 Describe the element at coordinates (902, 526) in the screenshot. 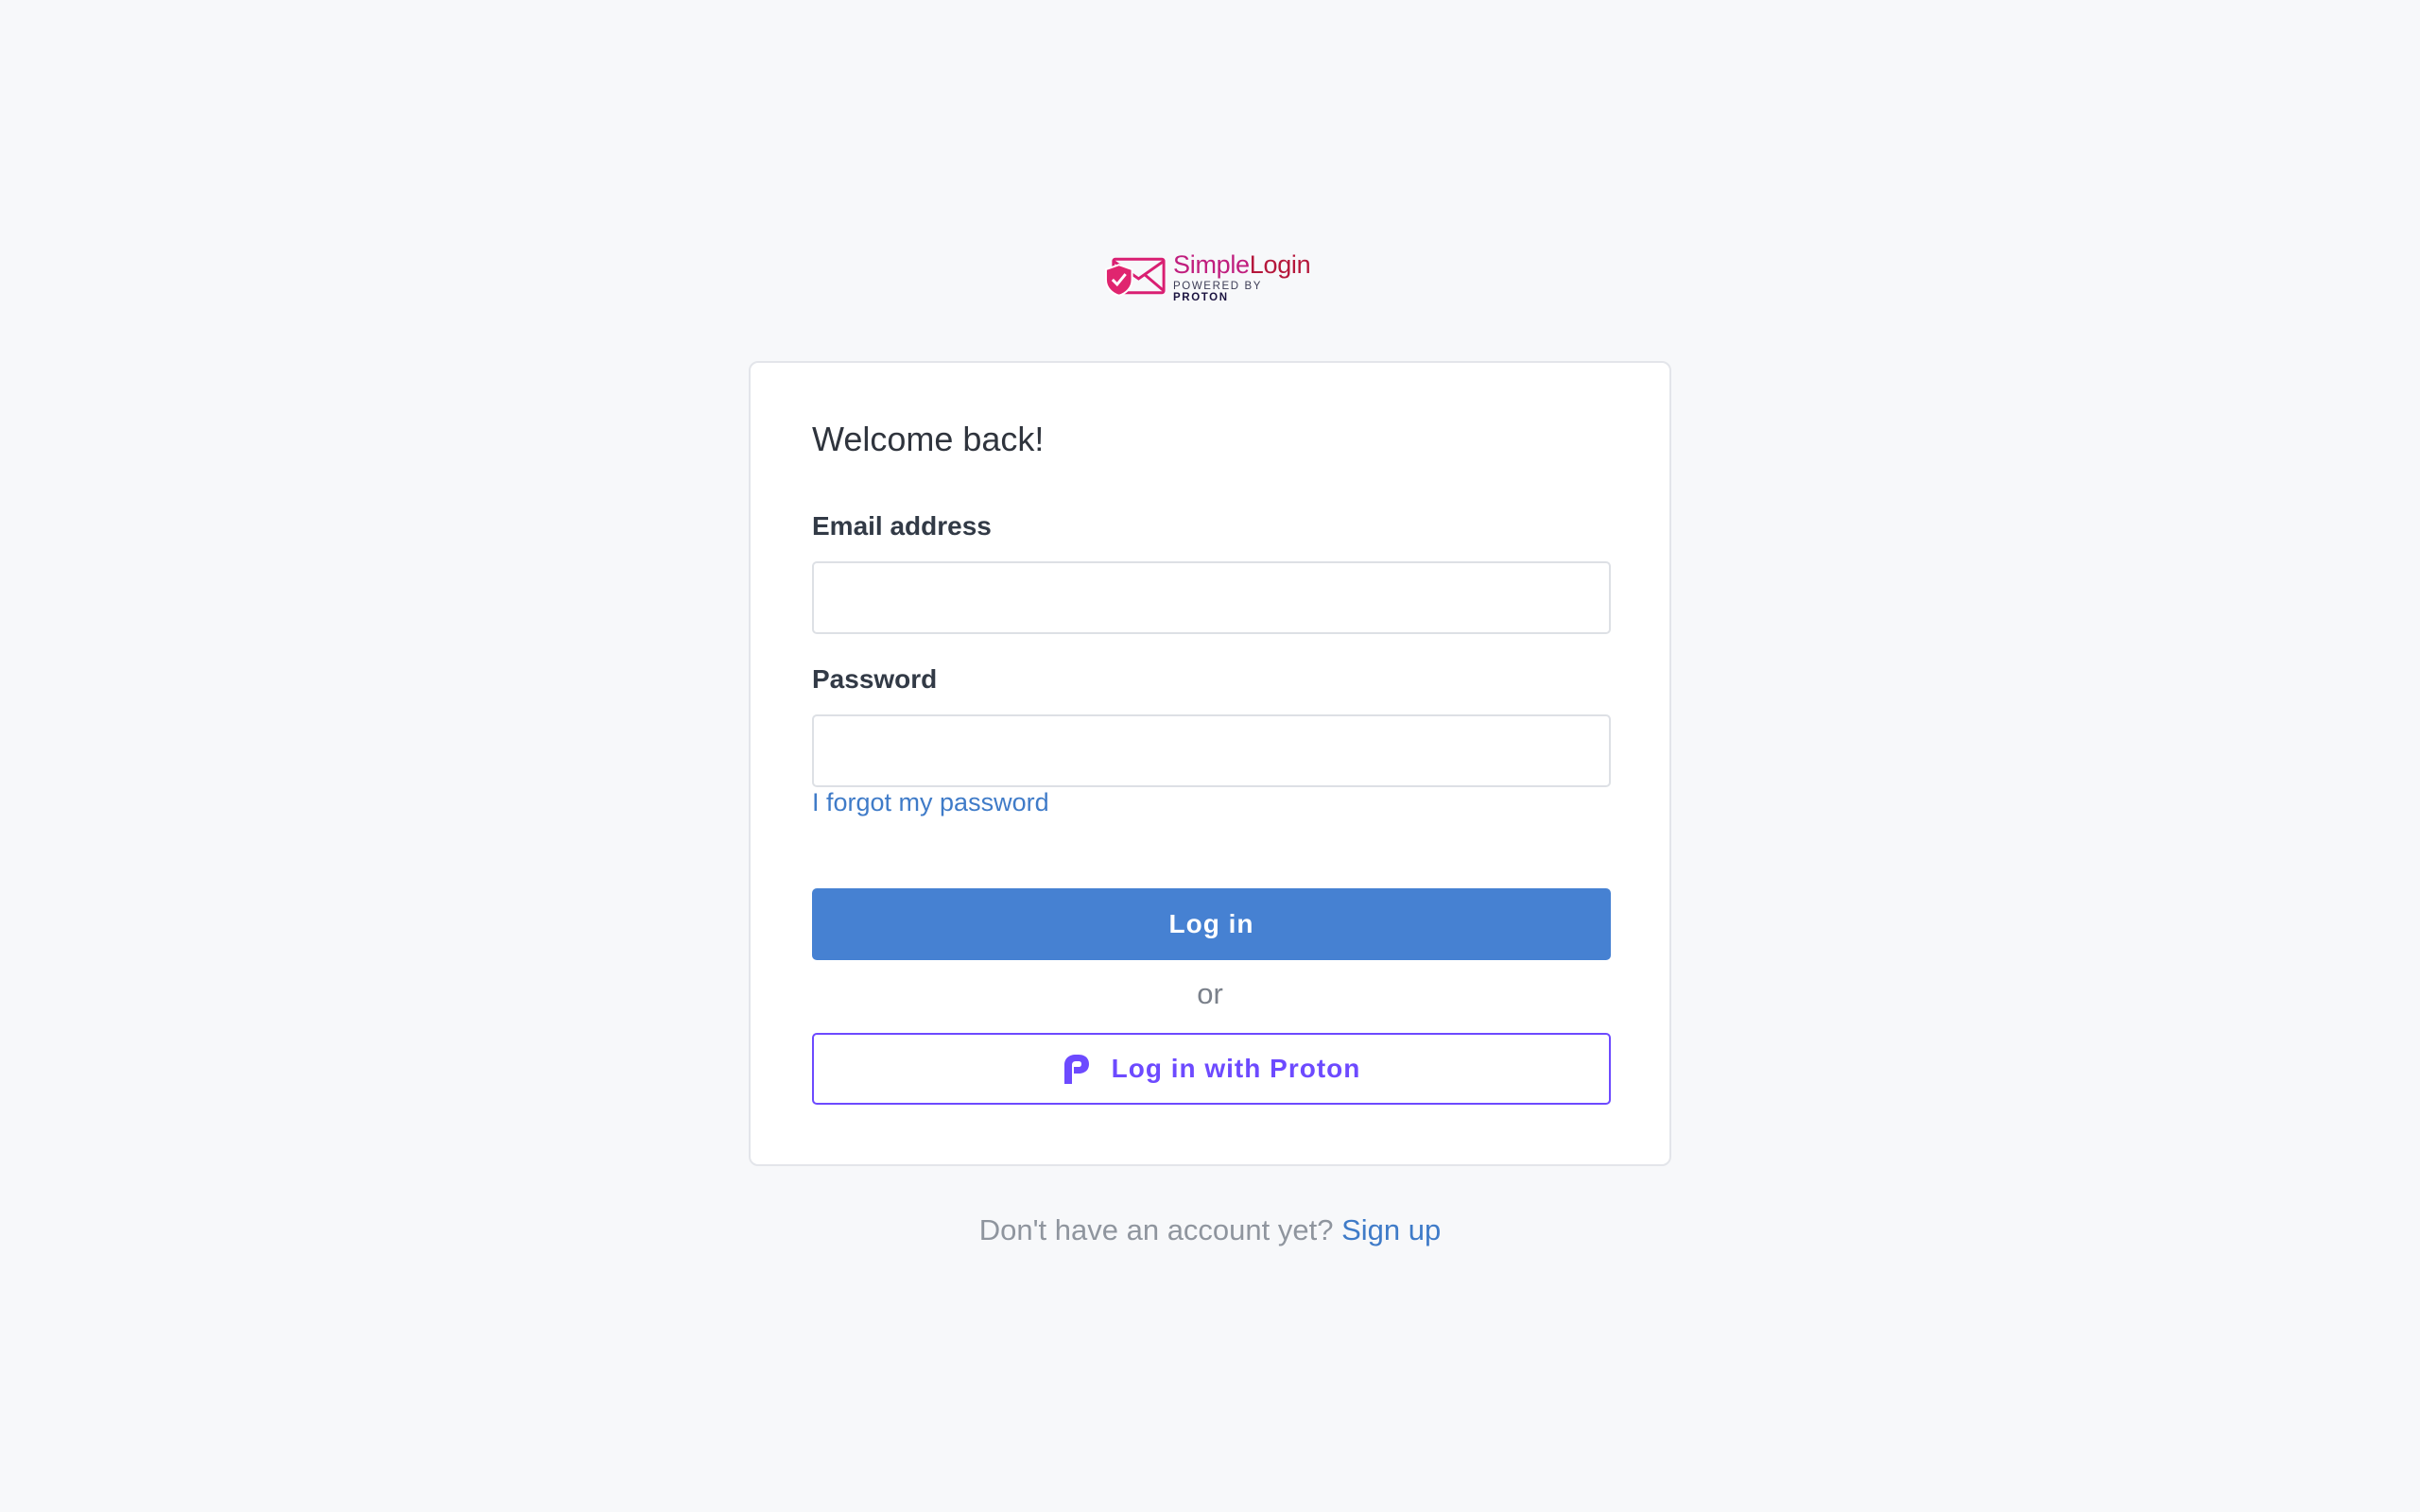

I see `email-label: Email address` at that location.